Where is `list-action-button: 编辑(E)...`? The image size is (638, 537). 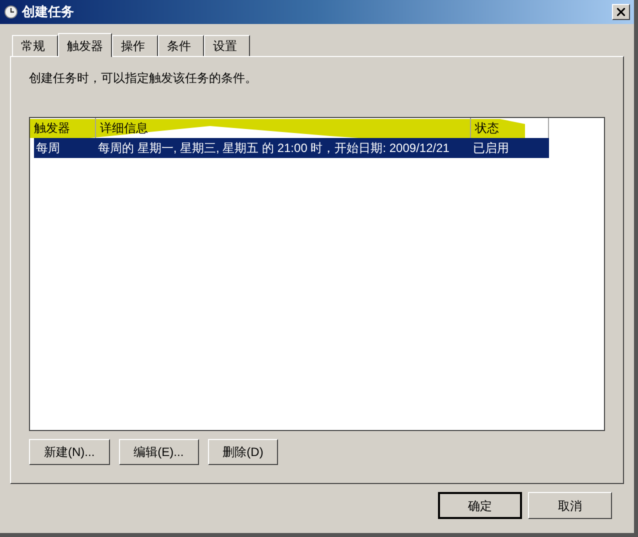
list-action-button: 编辑(E)... is located at coordinates (158, 452).